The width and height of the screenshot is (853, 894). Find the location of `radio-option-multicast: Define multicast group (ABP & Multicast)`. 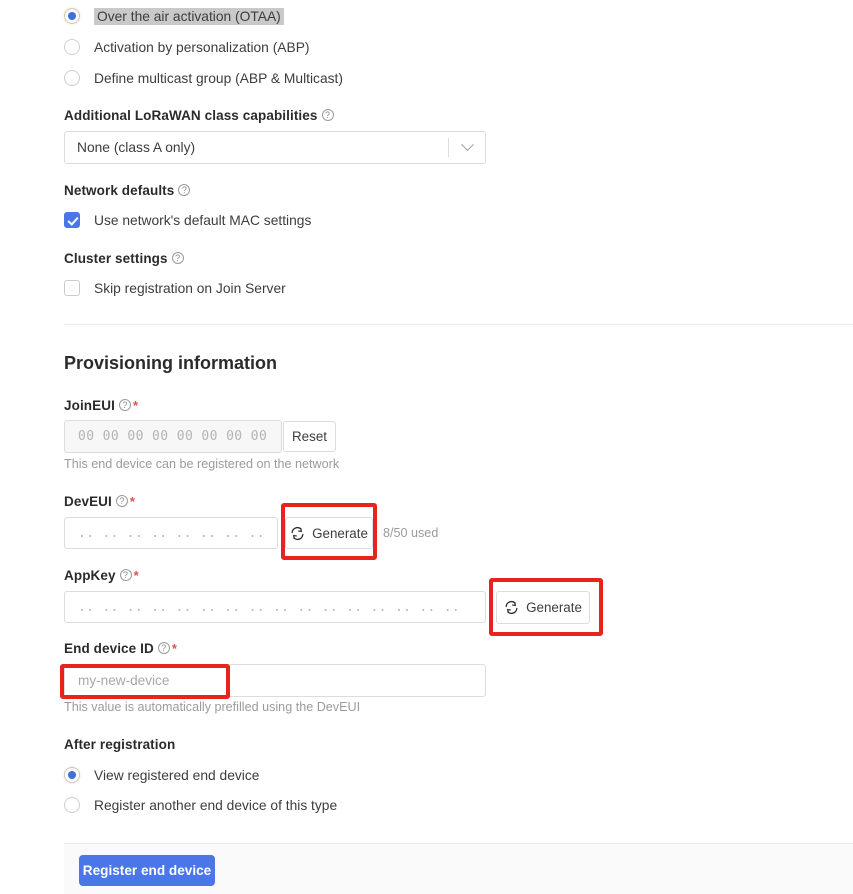

radio-option-multicast: Define multicast group (ABP & Multicast) is located at coordinates (203, 78).